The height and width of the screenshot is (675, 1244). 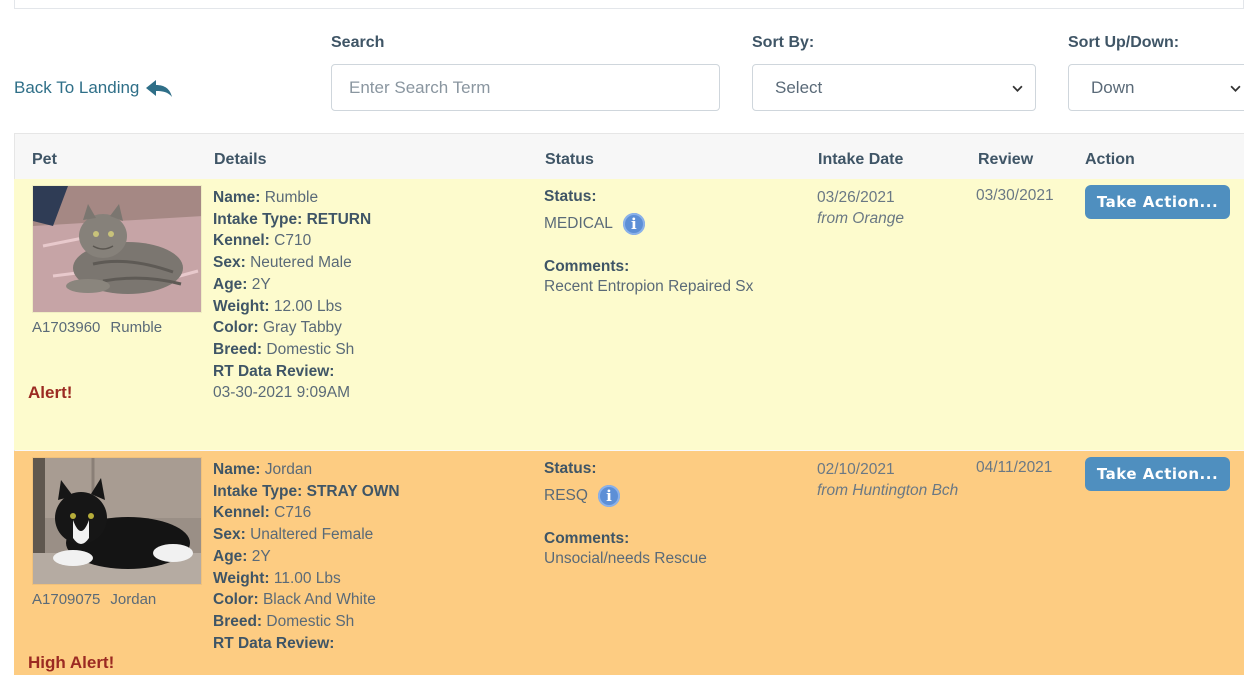 I want to click on review-date: 03/30/2021, so click(x=1015, y=195).